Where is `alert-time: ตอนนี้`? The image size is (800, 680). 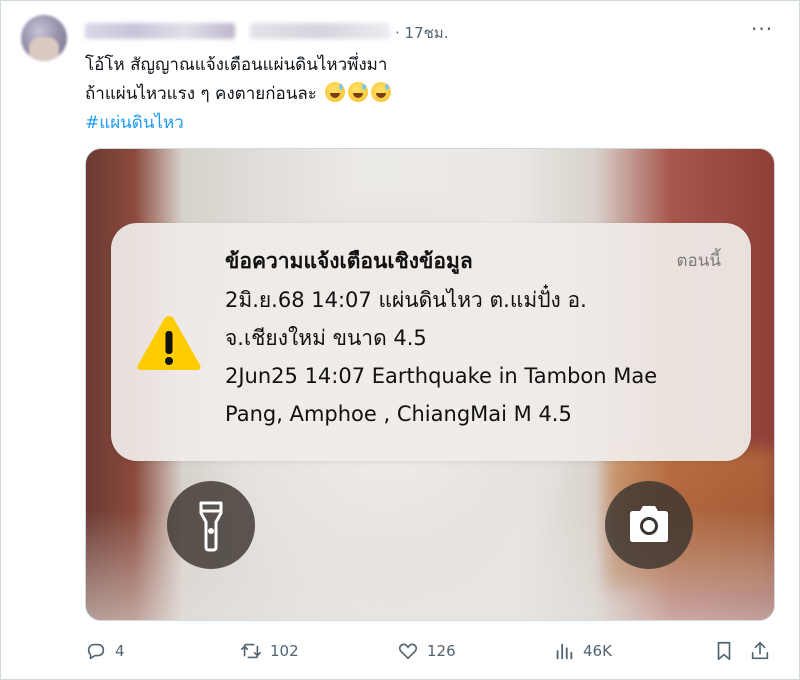 alert-time: ตอนนี้ is located at coordinates (699, 261).